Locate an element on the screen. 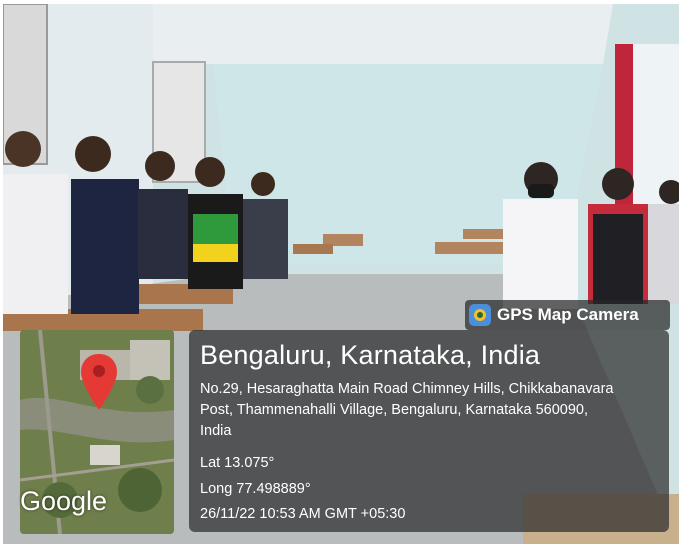  city-title: Bengaluru, Karnataka, India is located at coordinates (370, 355).